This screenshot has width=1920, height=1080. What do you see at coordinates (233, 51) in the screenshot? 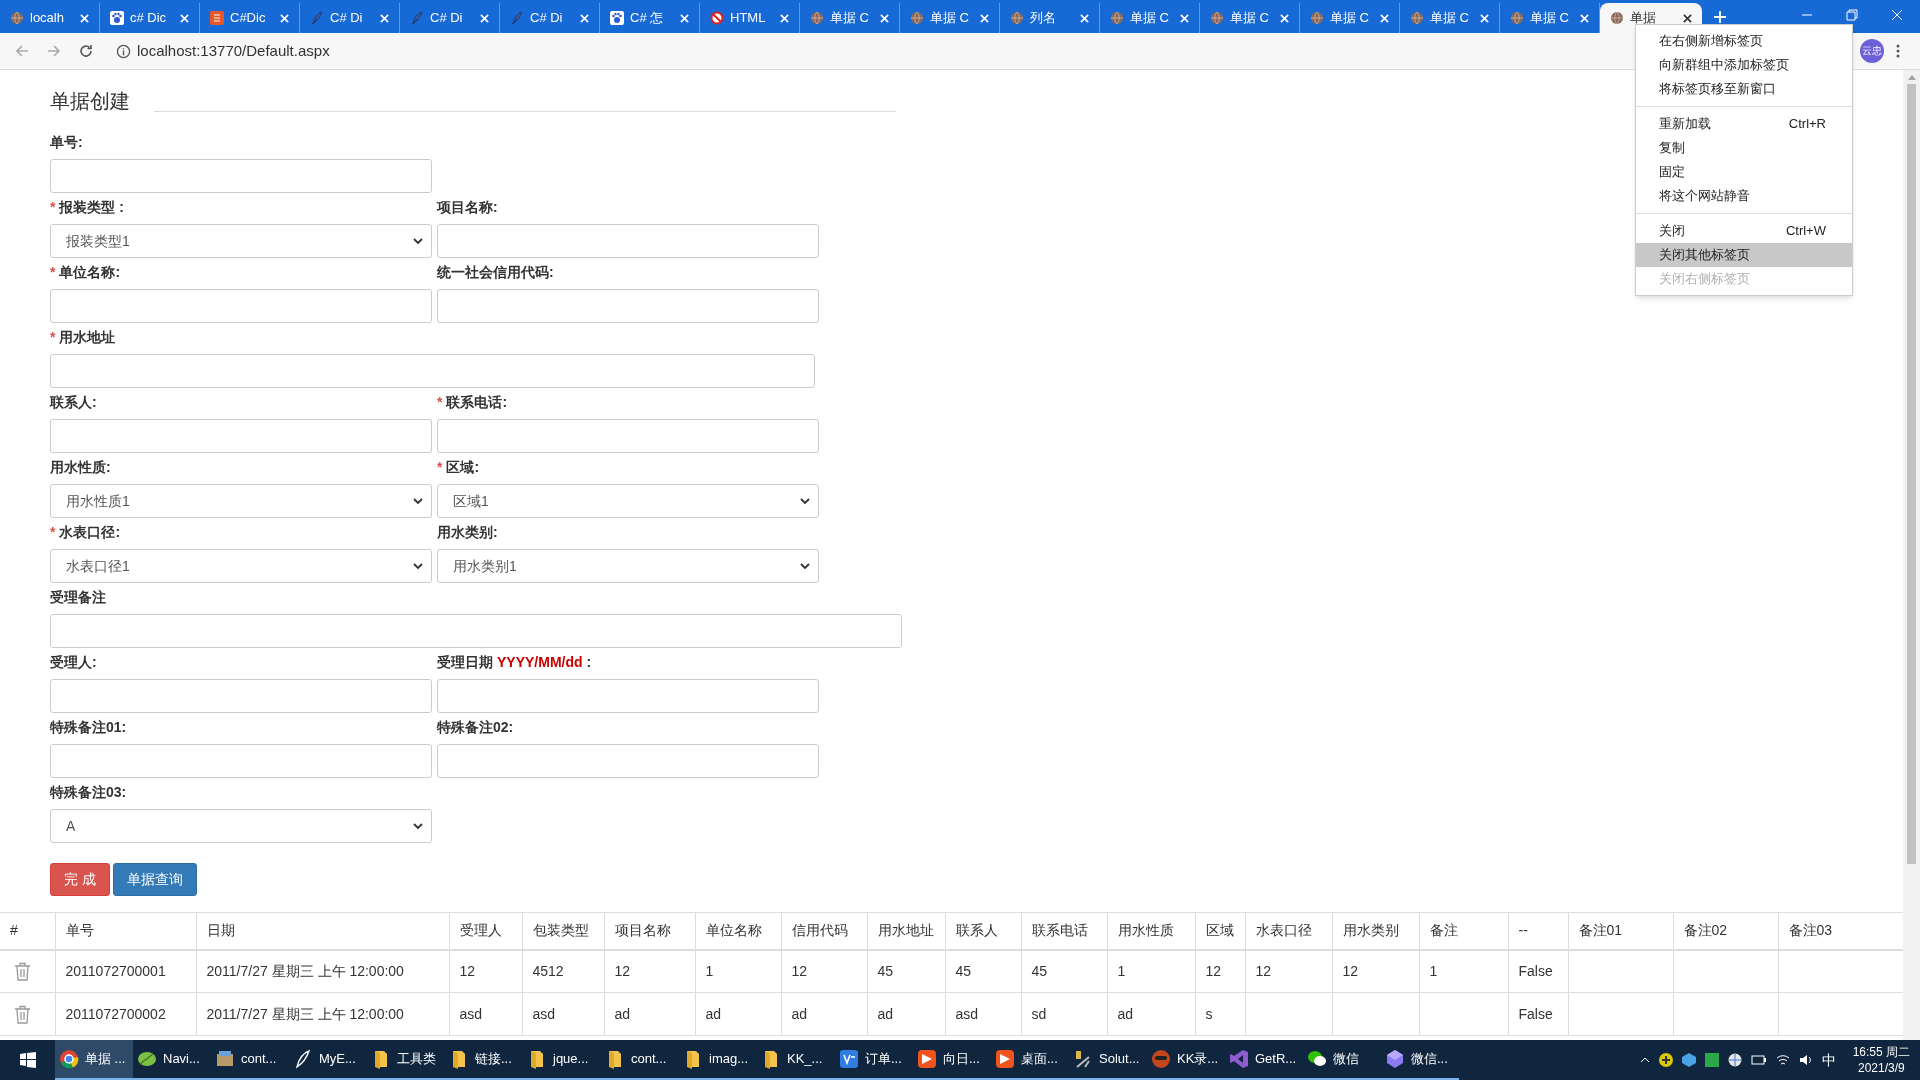
I see `address-field: localhost:13770/Default.aspx` at bounding box center [233, 51].